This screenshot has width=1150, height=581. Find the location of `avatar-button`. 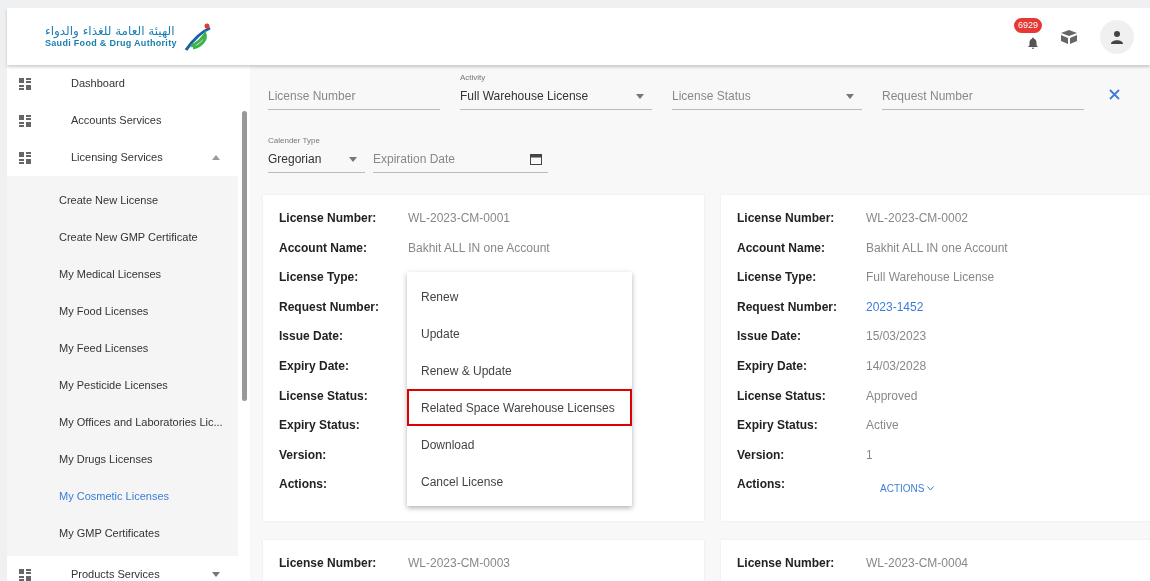

avatar-button is located at coordinates (1117, 36).